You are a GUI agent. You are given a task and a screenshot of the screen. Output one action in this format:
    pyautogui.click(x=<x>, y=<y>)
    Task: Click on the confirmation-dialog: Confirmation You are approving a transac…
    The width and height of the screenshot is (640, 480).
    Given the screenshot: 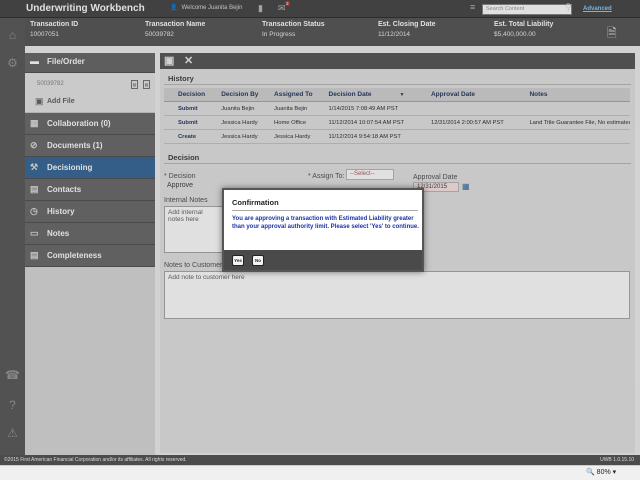 What is the action you would take?
    pyautogui.click(x=323, y=230)
    